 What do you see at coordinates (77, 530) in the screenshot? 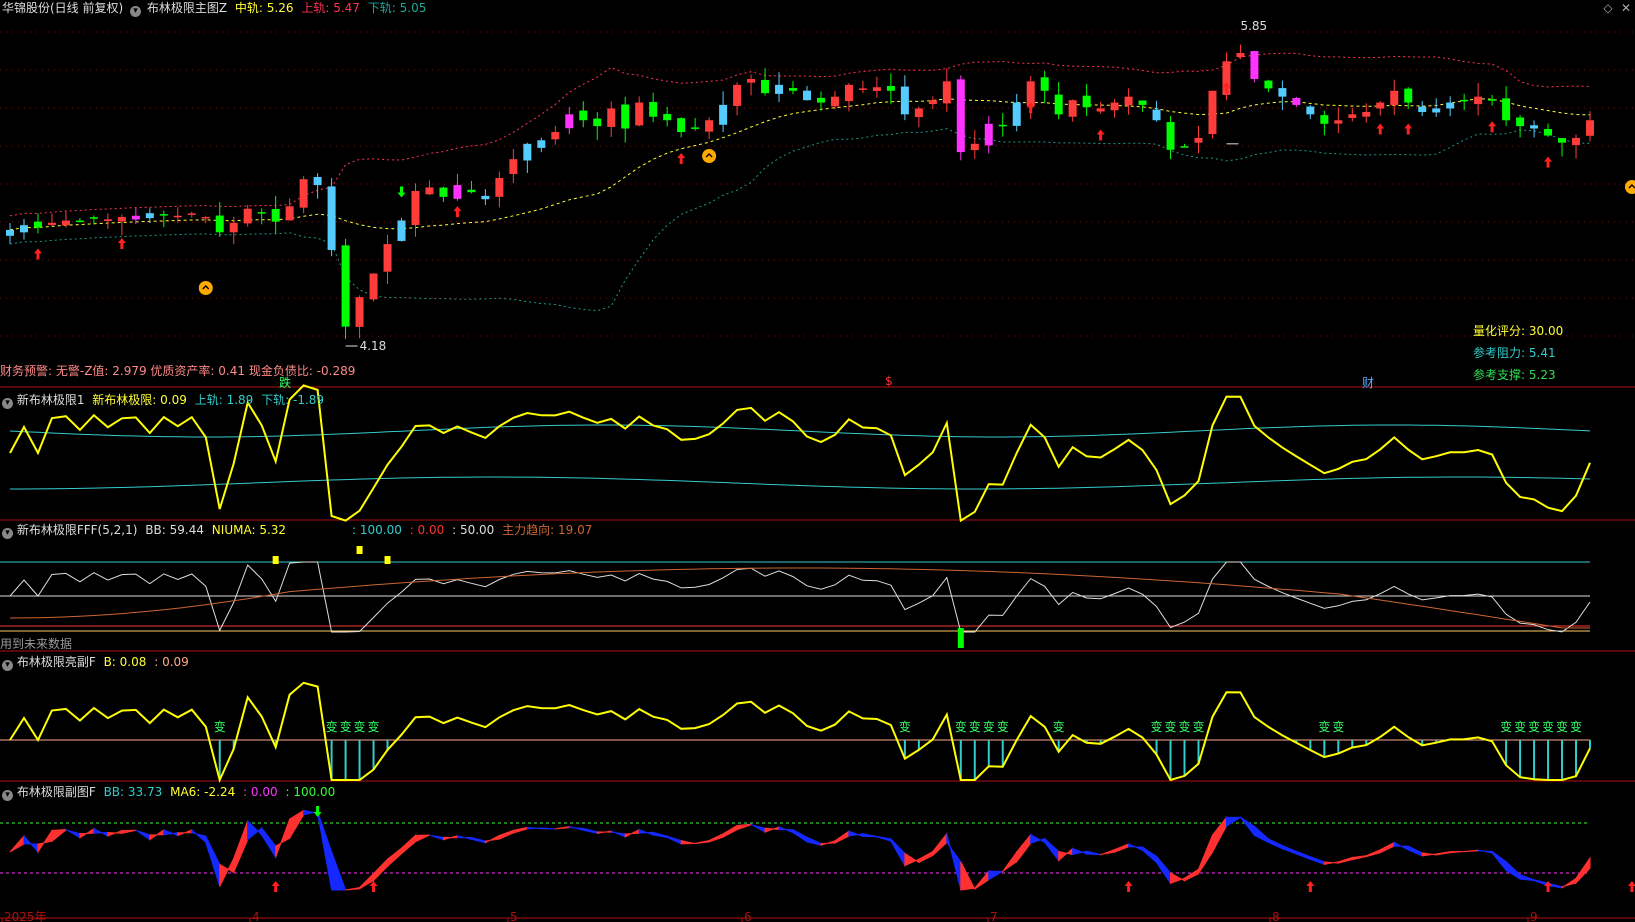
I see `panel2-name: 新布林极限FFF(5,2,1)` at bounding box center [77, 530].